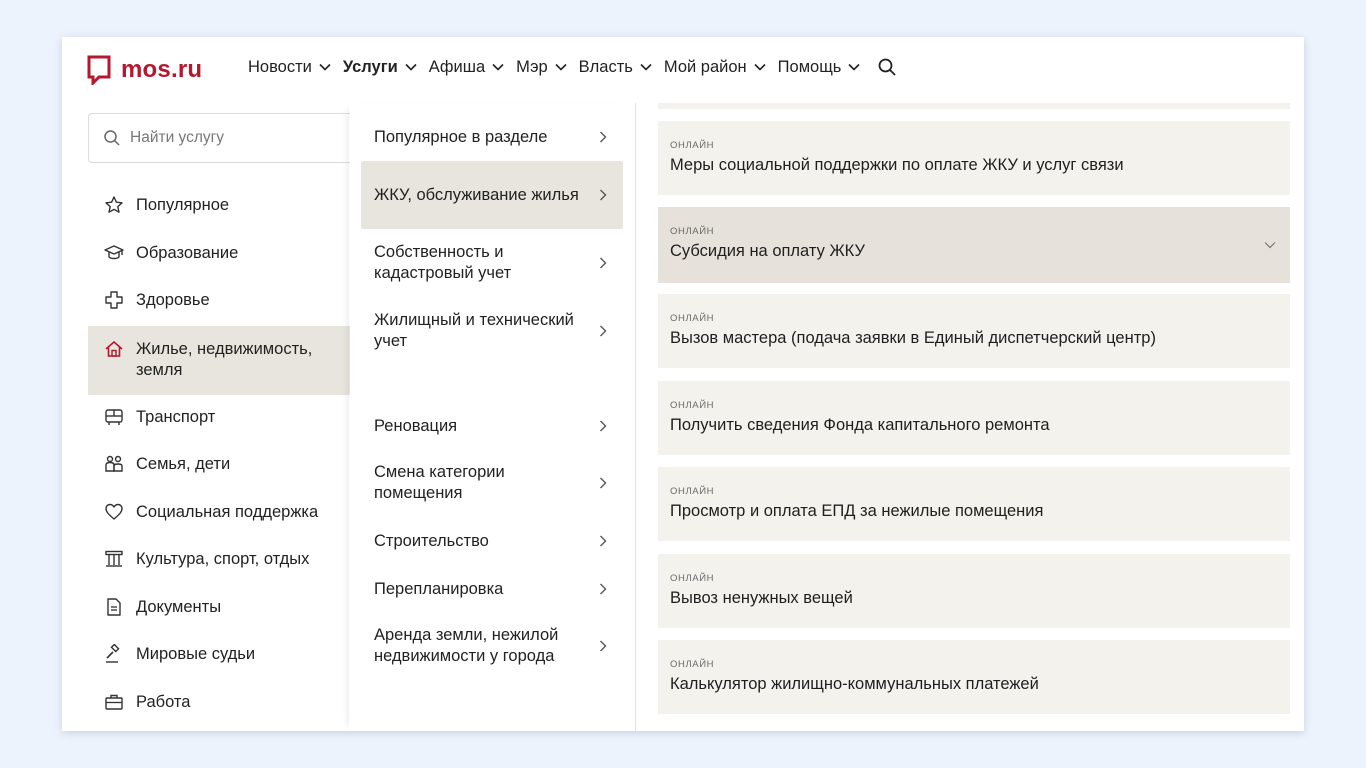 The height and width of the screenshot is (768, 1366). What do you see at coordinates (179, 606) in the screenshot?
I see `category-label: Документы` at bounding box center [179, 606].